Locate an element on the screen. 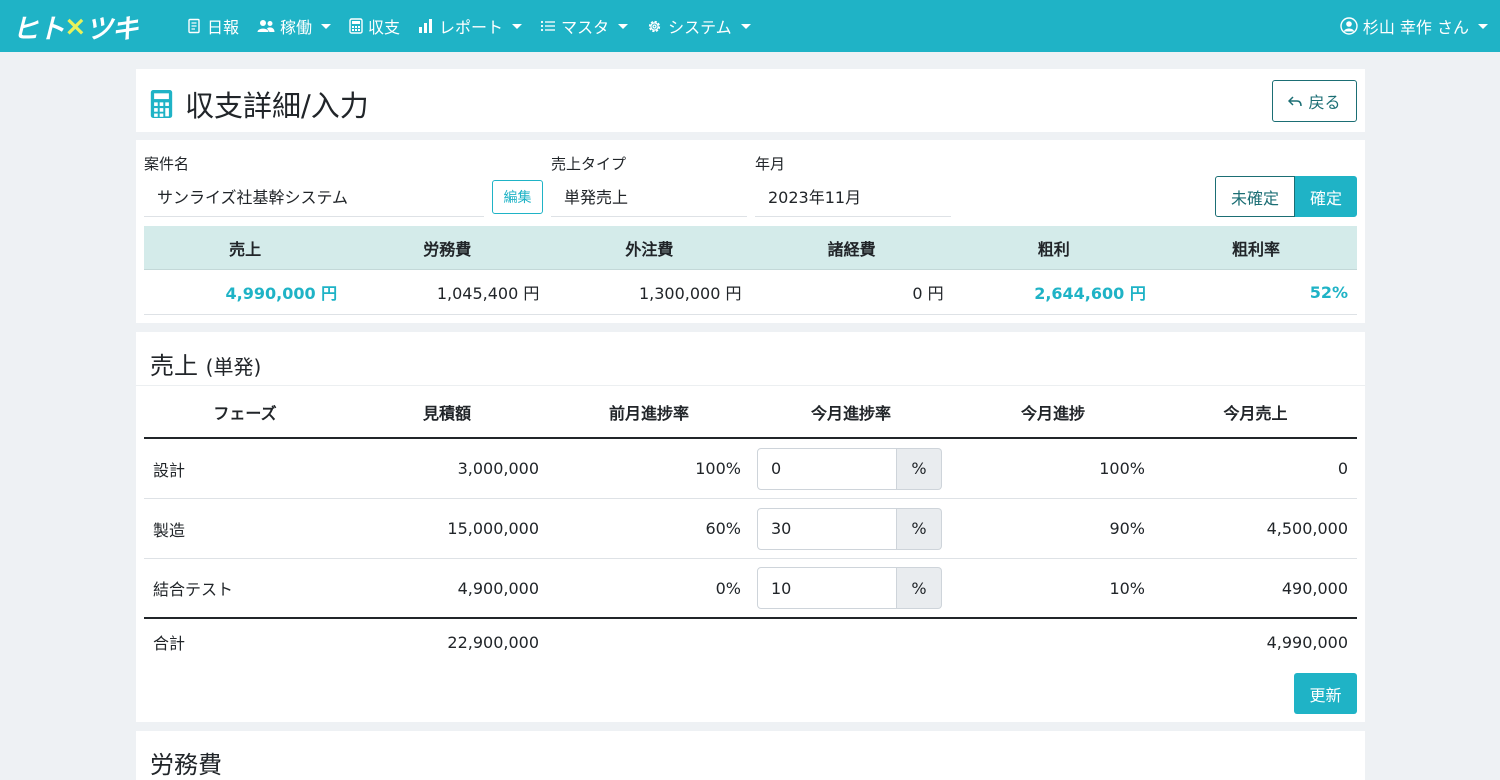 The height and width of the screenshot is (780, 1500). user-menu: 杉山 幸作 さん is located at coordinates (1414, 26).